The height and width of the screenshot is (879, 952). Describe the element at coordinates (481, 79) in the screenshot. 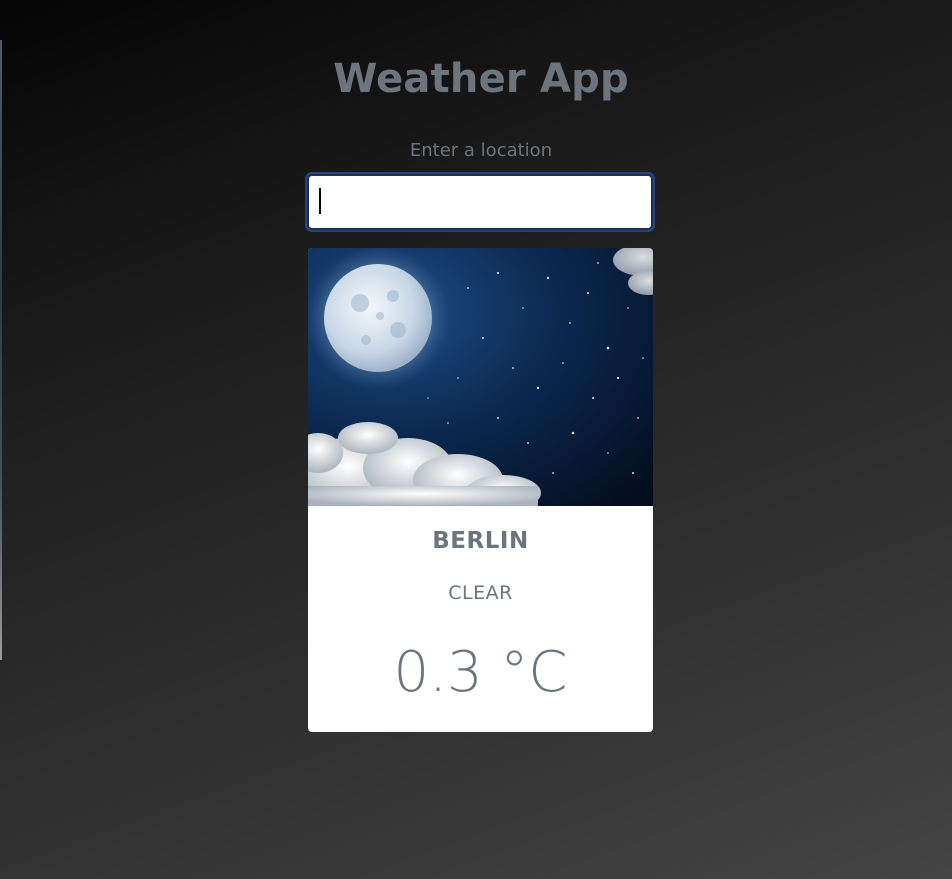

I see `page-title: Weather App` at that location.